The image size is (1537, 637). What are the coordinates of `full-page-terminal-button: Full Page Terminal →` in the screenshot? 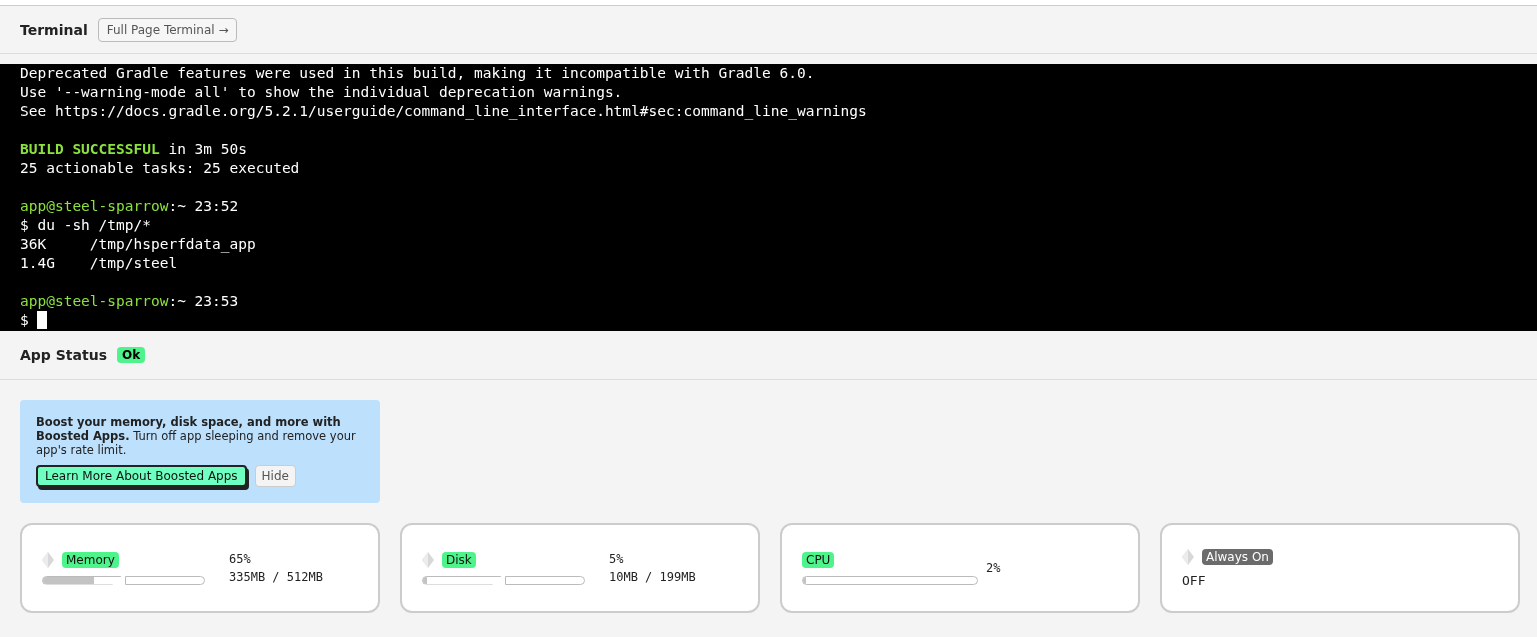 It's located at (167, 29).